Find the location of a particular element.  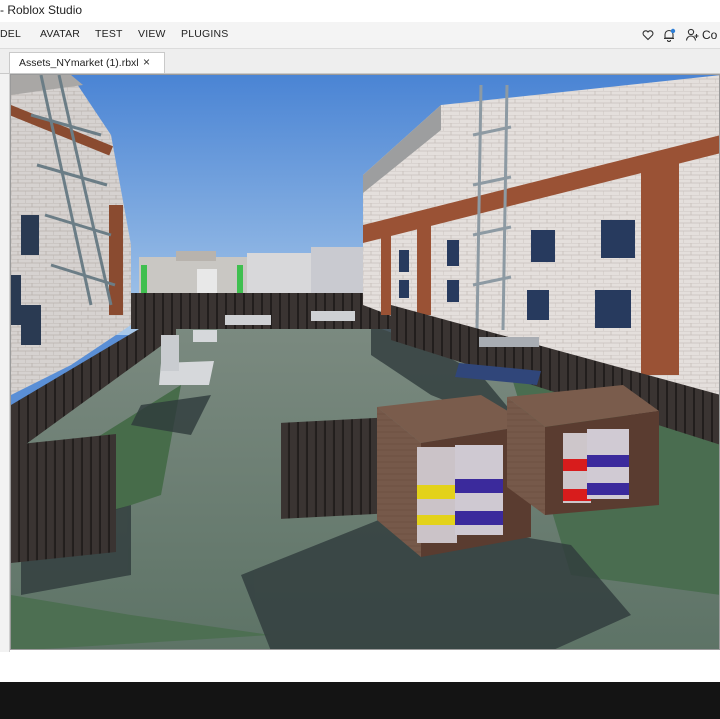

front-fence-center is located at coordinates (329, 468).